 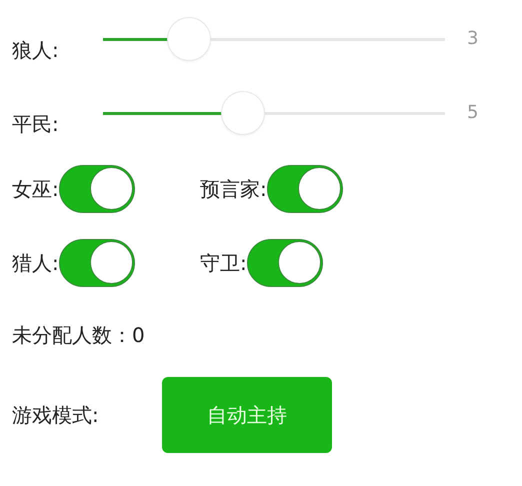 I want to click on slider-label: 狼人:, so click(x=36, y=50).